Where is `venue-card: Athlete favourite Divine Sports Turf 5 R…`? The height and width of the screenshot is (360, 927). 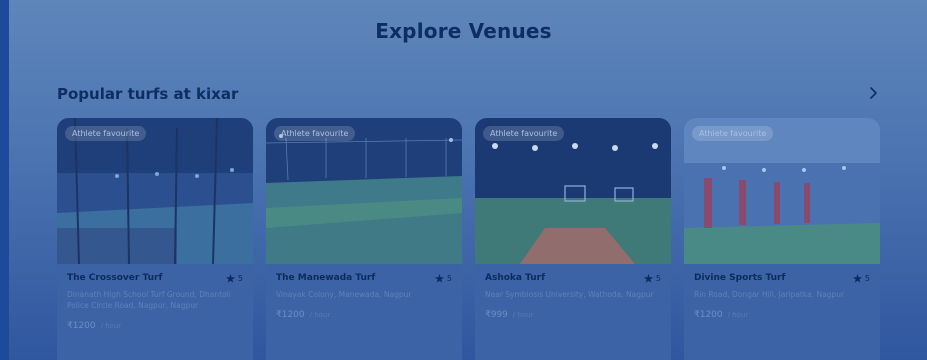
venue-card: Athlete favourite Divine Sports Turf 5 R… is located at coordinates (782, 239).